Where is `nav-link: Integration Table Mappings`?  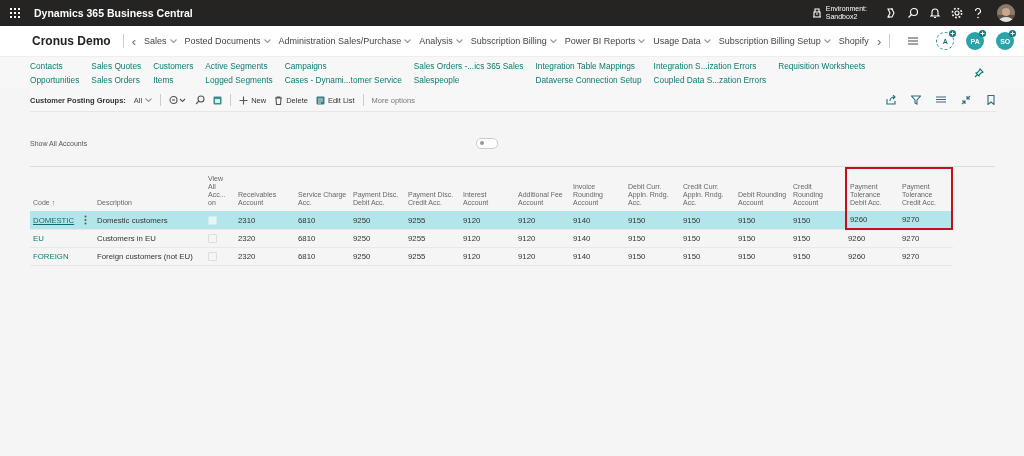 nav-link: Integration Table Mappings is located at coordinates (588, 66).